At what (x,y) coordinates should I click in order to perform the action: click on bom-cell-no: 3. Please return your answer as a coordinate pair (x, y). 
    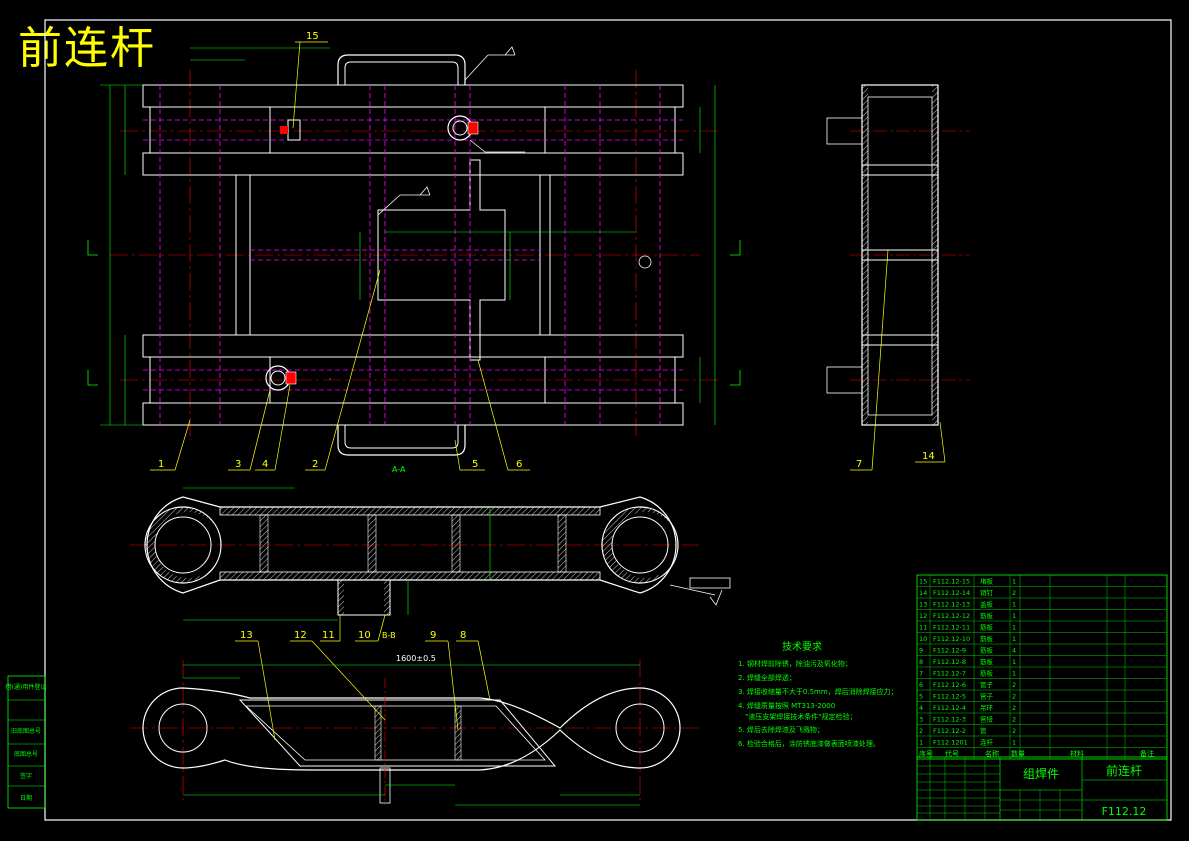
    Looking at the image, I should click on (921, 720).